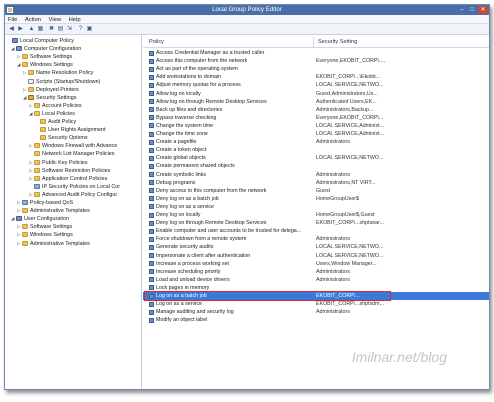 This screenshot has width=494, height=402. I want to click on maximize-icon: □, so click(472, 10).